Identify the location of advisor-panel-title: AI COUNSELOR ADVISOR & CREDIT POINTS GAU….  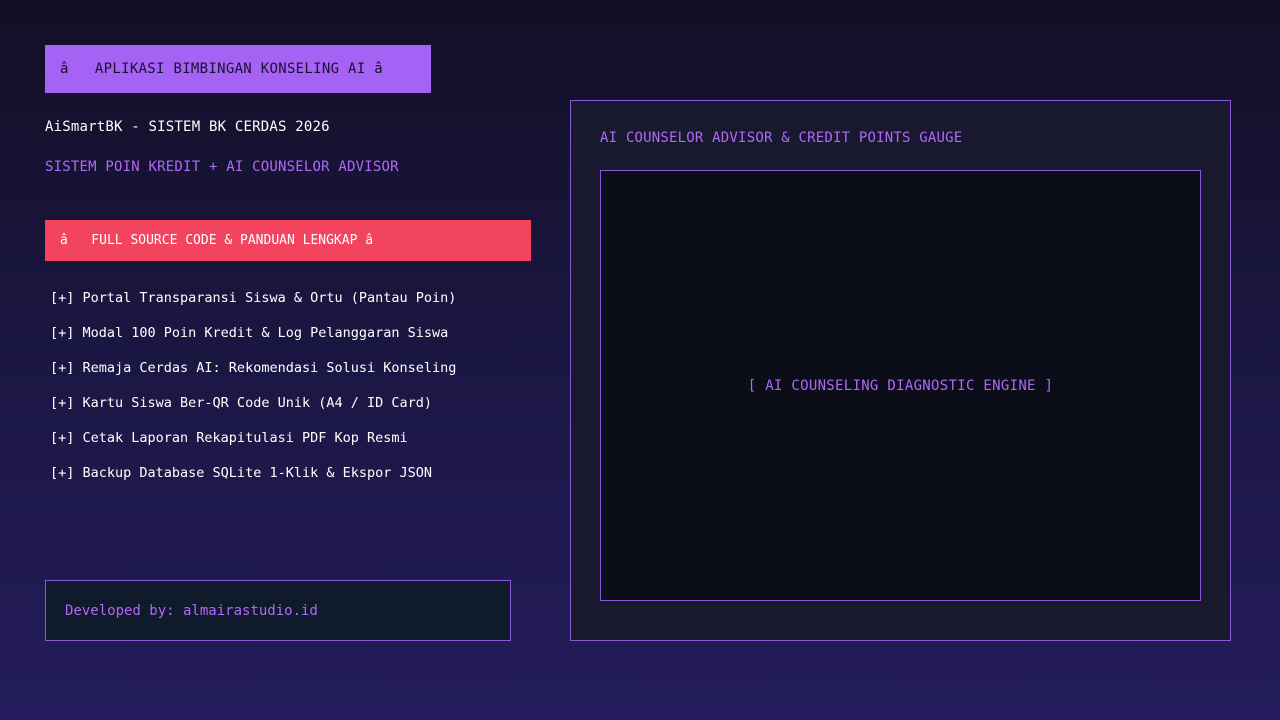
(781, 138).